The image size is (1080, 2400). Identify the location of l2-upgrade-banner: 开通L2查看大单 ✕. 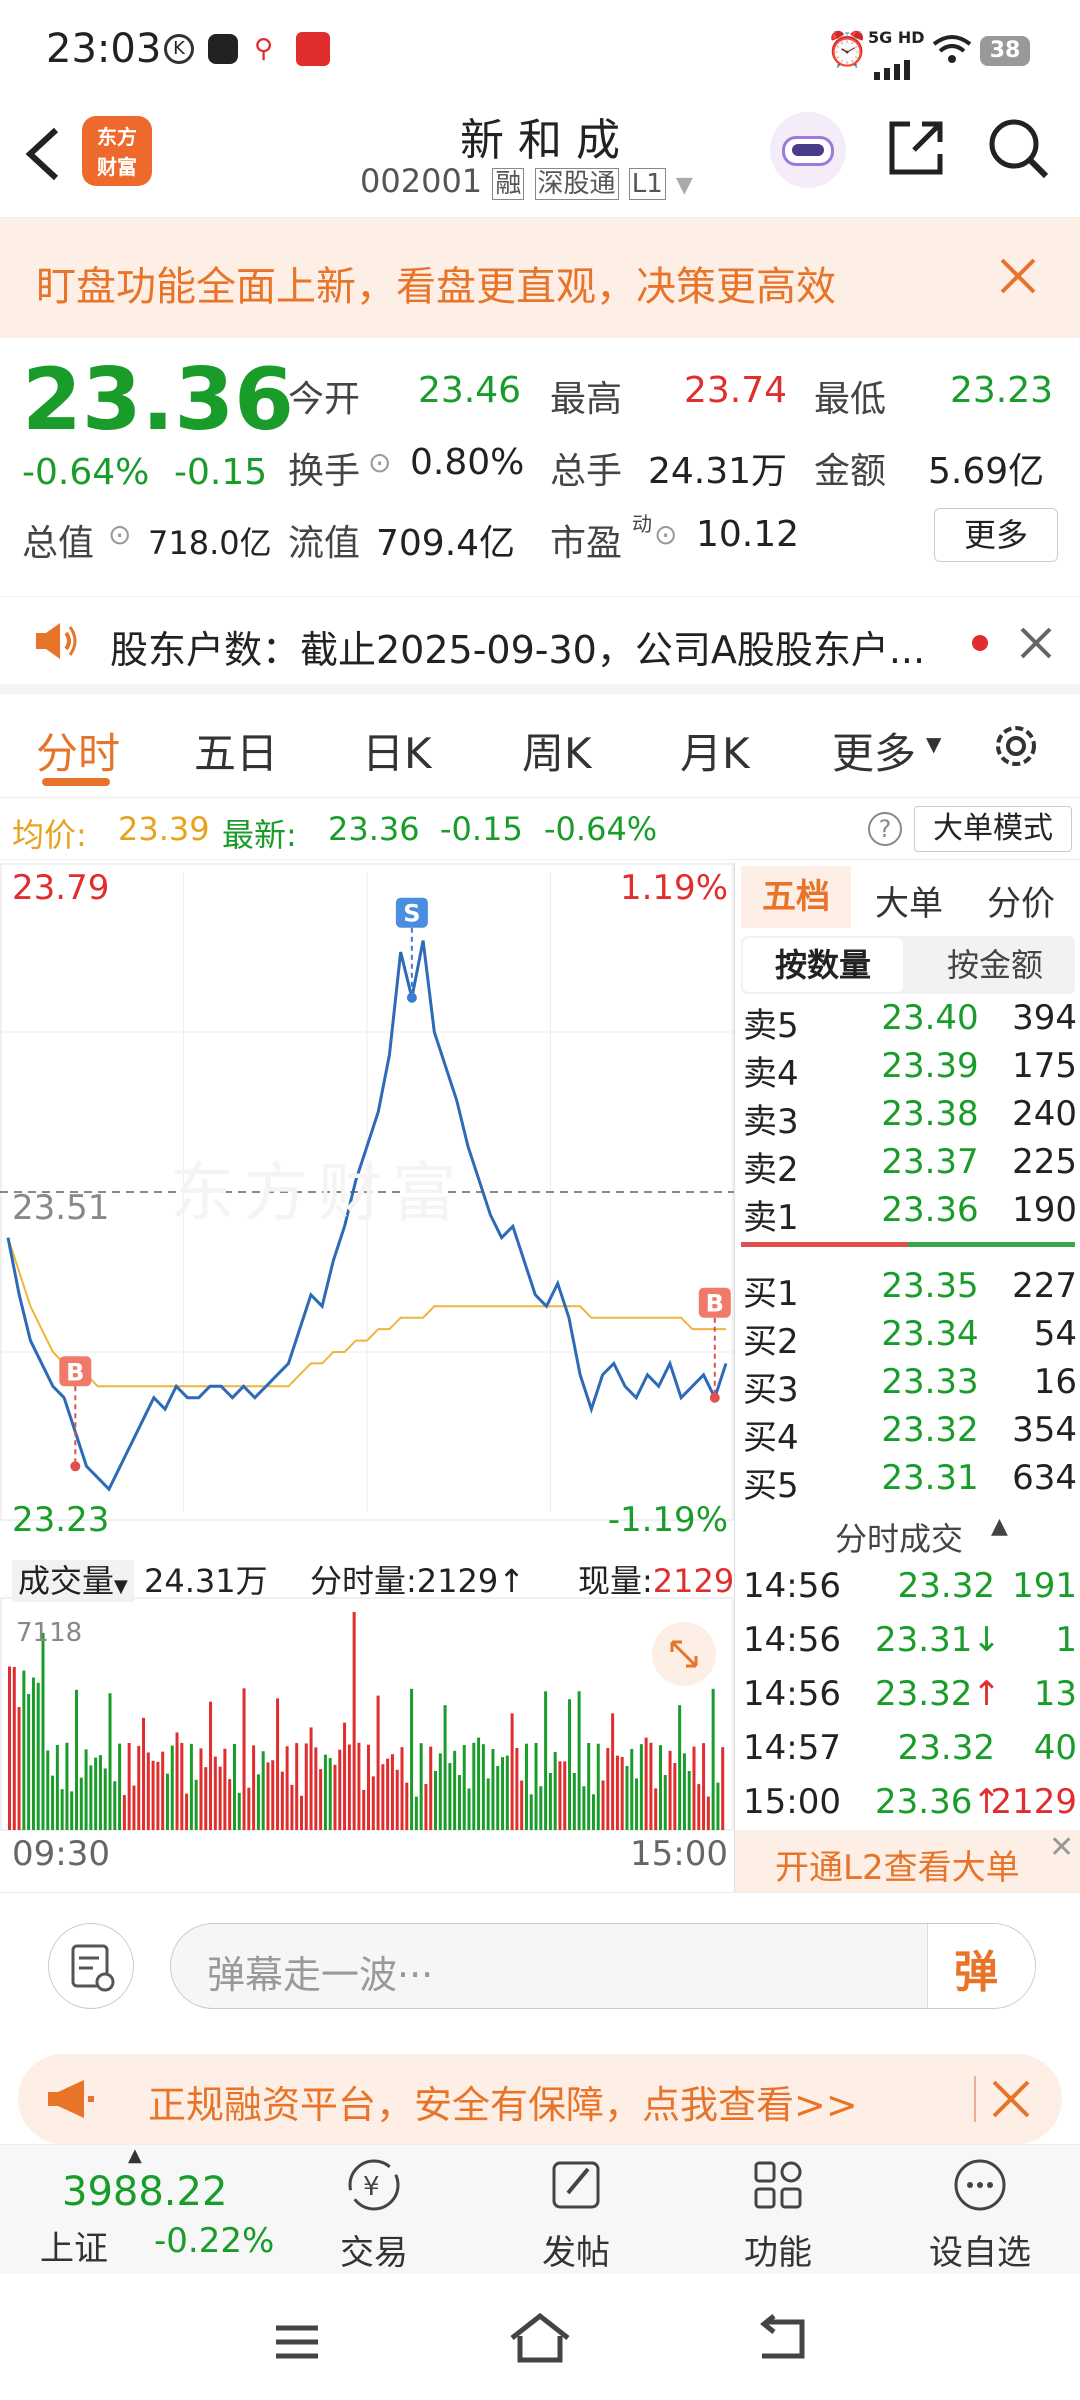
(907, 1861).